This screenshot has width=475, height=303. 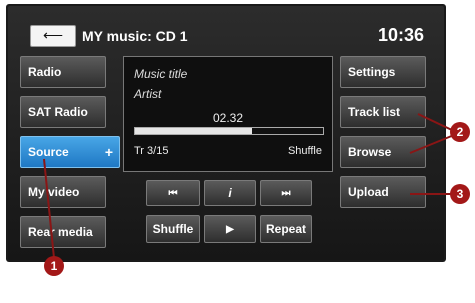 What do you see at coordinates (63, 72) in the screenshot?
I see `menu-radio-button: Radio` at bounding box center [63, 72].